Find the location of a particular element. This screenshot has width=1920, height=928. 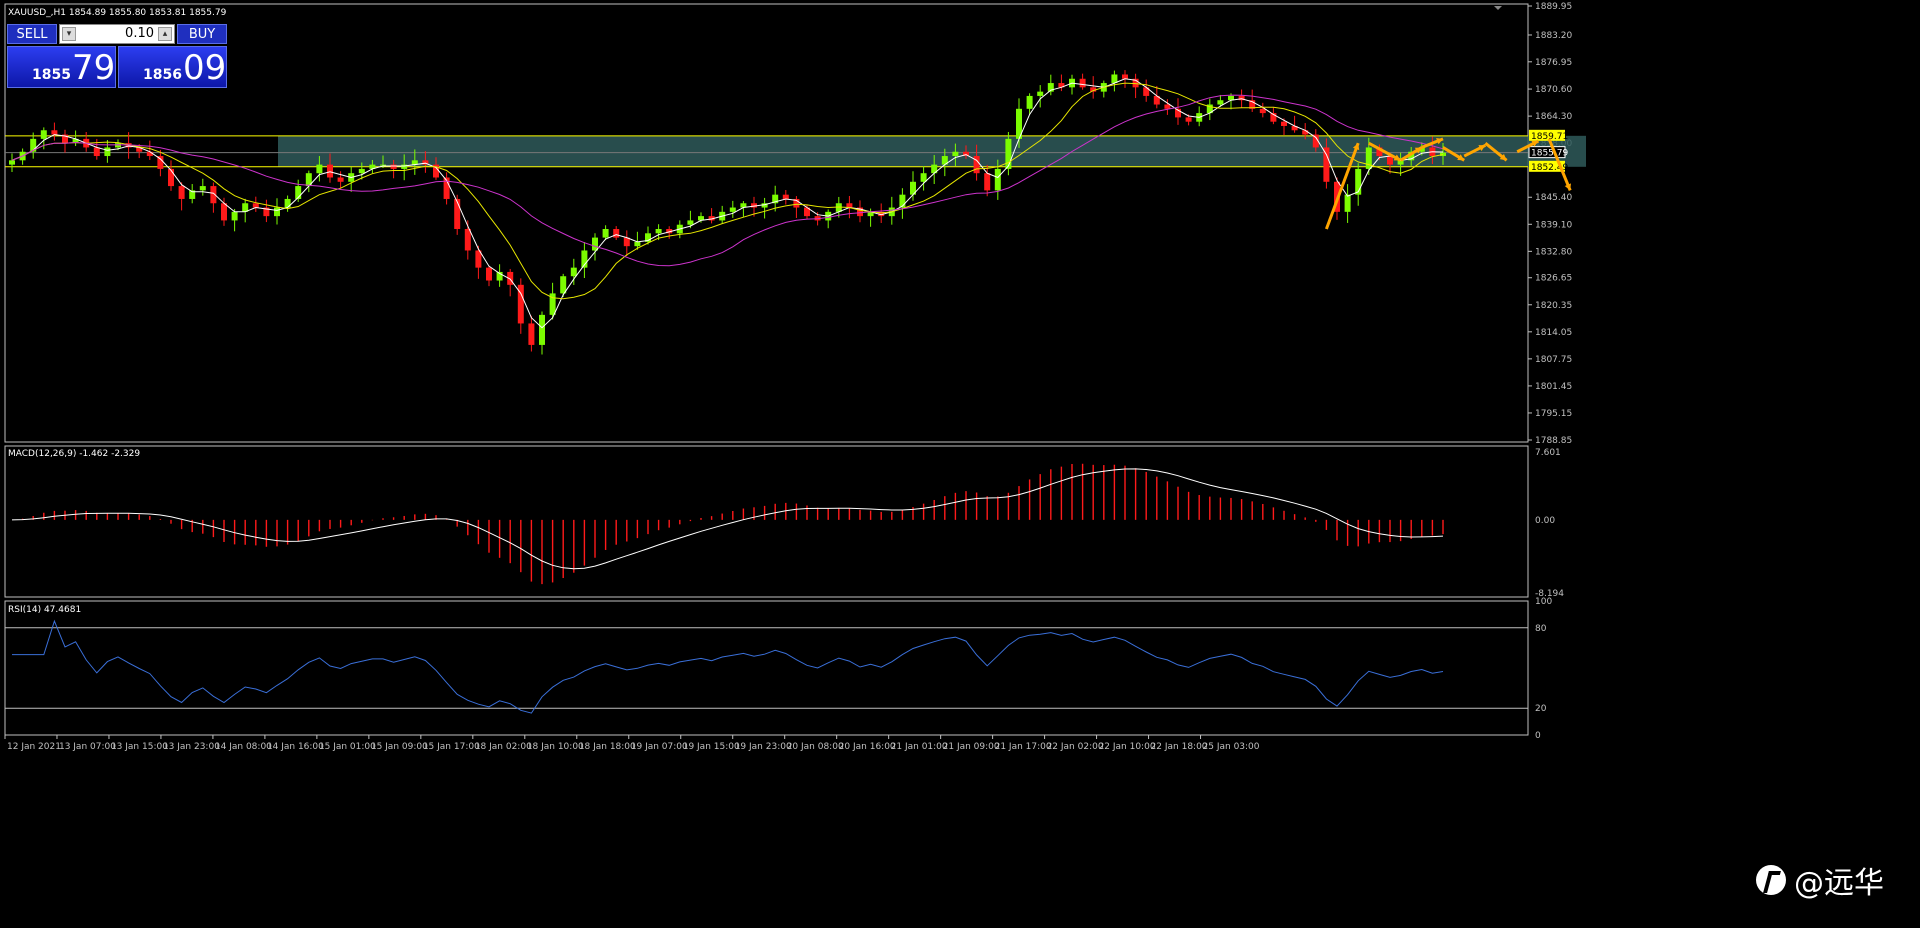

time-axis-label: 13 Jan 07:00 is located at coordinates (87, 747).